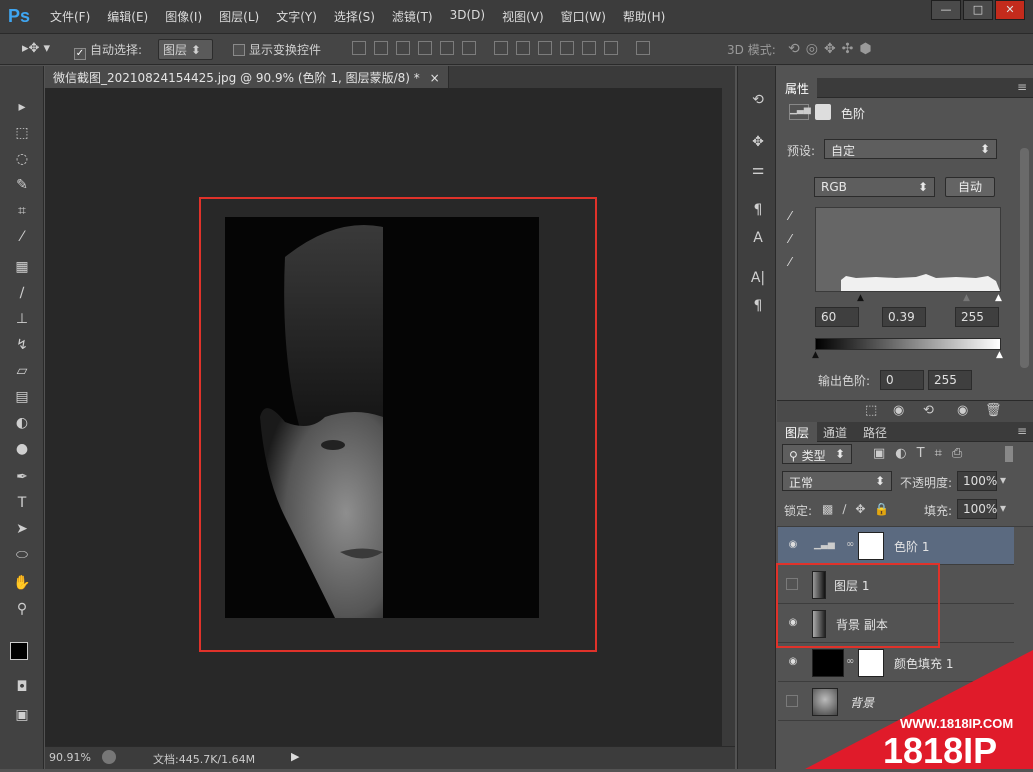  What do you see at coordinates (109, 757) in the screenshot?
I see `status-menu-icon` at bounding box center [109, 757].